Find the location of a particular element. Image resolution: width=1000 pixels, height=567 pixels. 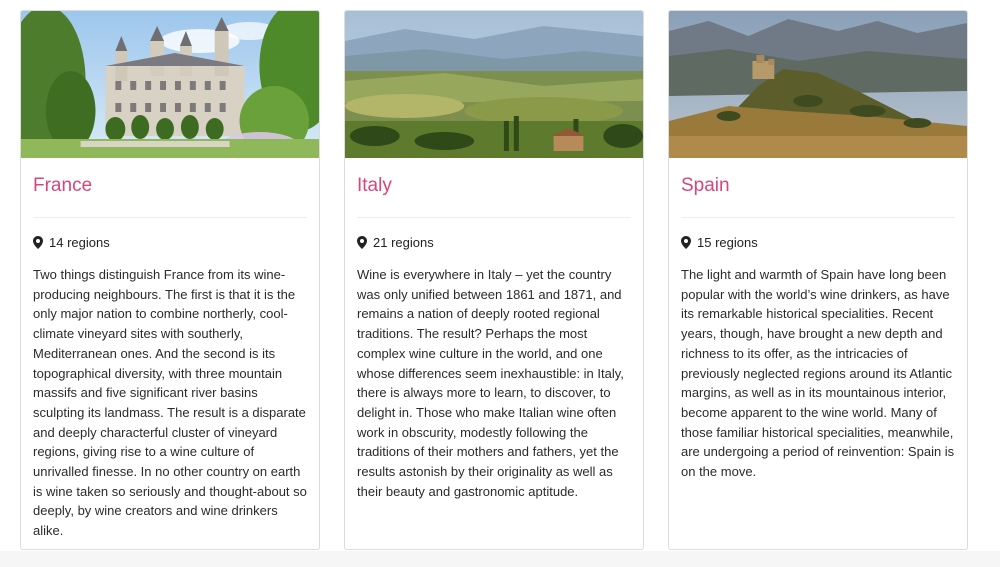

france-chateau-image is located at coordinates (170, 84).